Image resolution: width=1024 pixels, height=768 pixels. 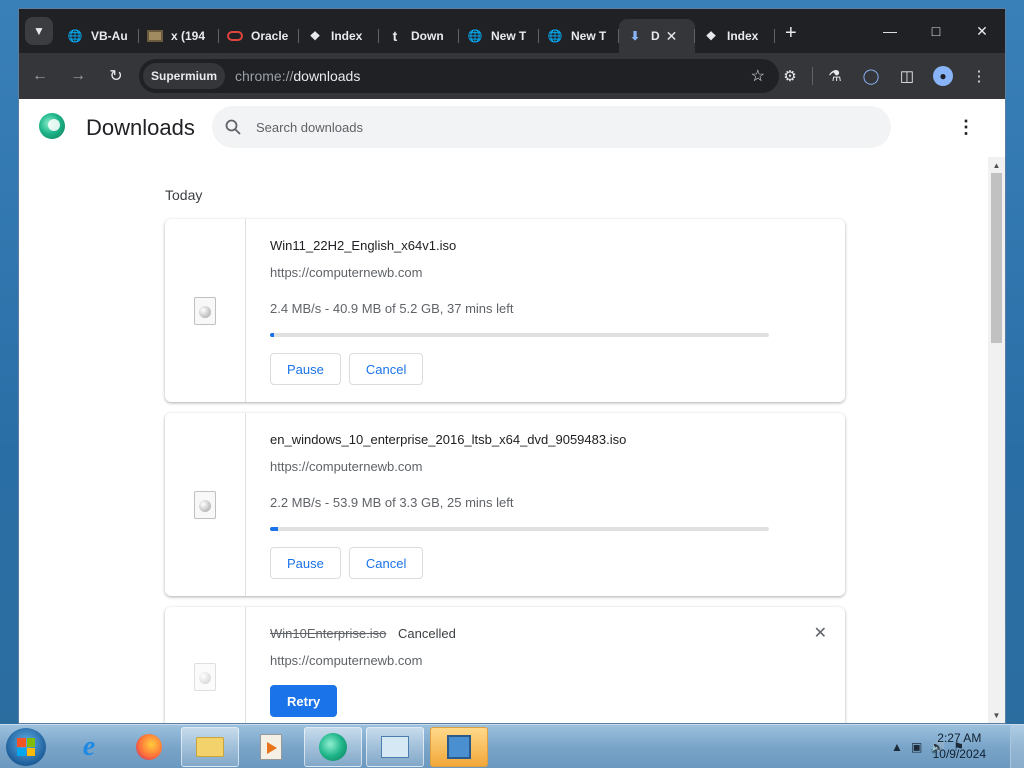 I want to click on tab-search-button: ▼, so click(x=39, y=31).